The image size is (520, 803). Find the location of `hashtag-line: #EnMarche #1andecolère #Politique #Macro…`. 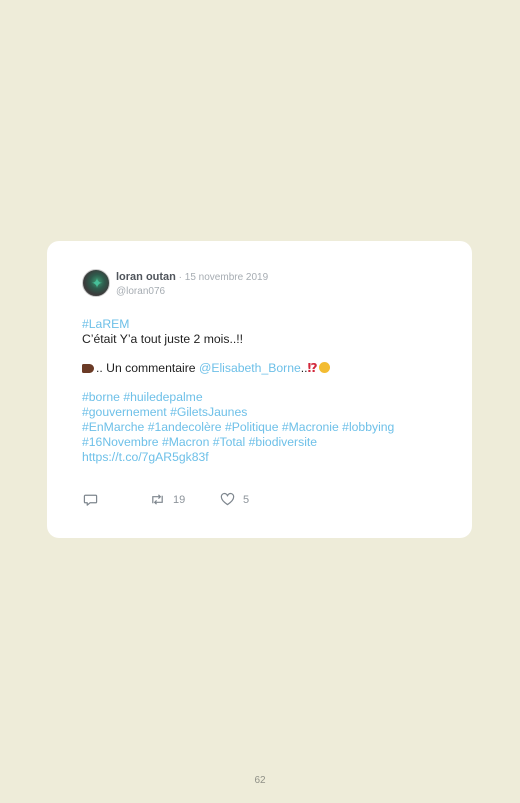

hashtag-line: #EnMarche #1andecolère #Politique #Macro… is located at coordinates (270, 427).